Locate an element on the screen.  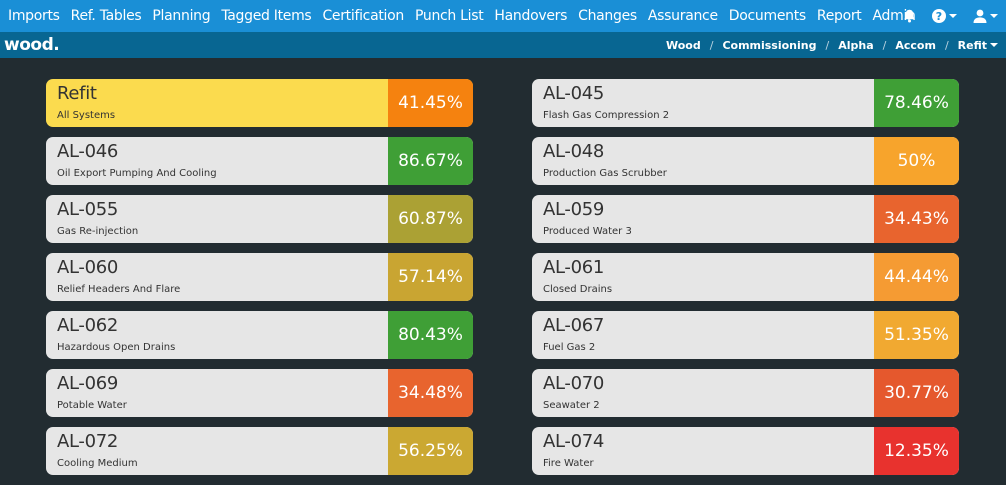
card-name: AL-074 is located at coordinates (574, 441).